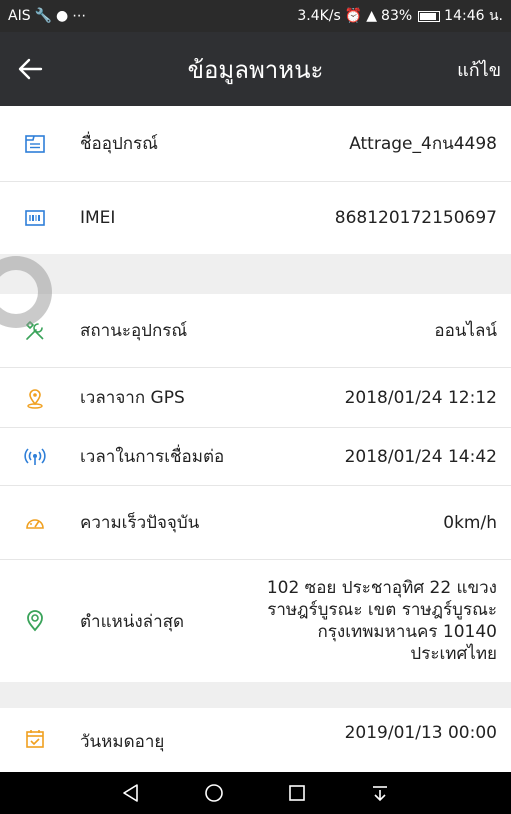 This screenshot has width=511, height=814. What do you see at coordinates (35, 621) in the screenshot?
I see `map-pin-icon` at bounding box center [35, 621].